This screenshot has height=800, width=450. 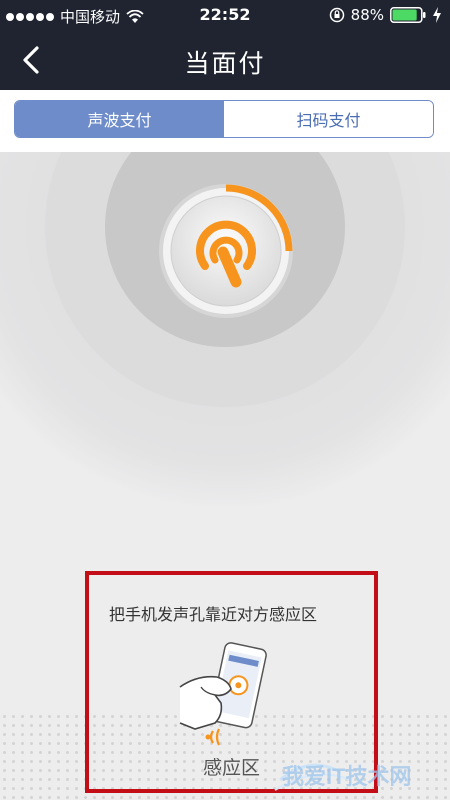 I want to click on page-title: 当面付, so click(x=225, y=63).